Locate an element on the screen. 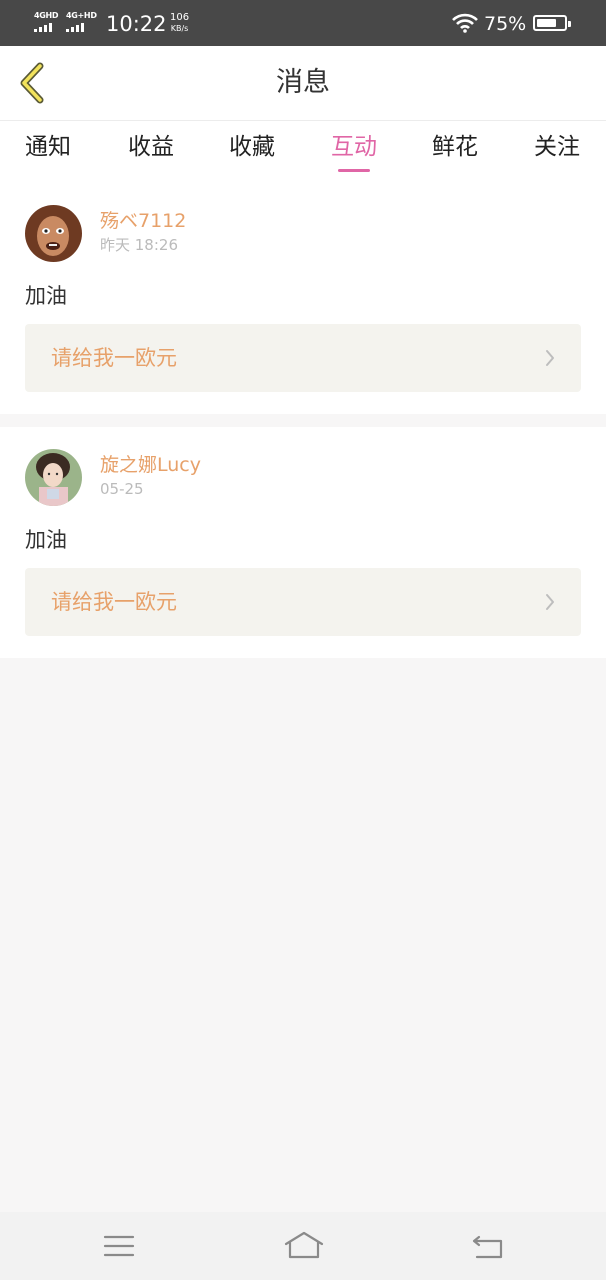 This screenshot has width=606, height=1280. home-icon is located at coordinates (304, 1246).